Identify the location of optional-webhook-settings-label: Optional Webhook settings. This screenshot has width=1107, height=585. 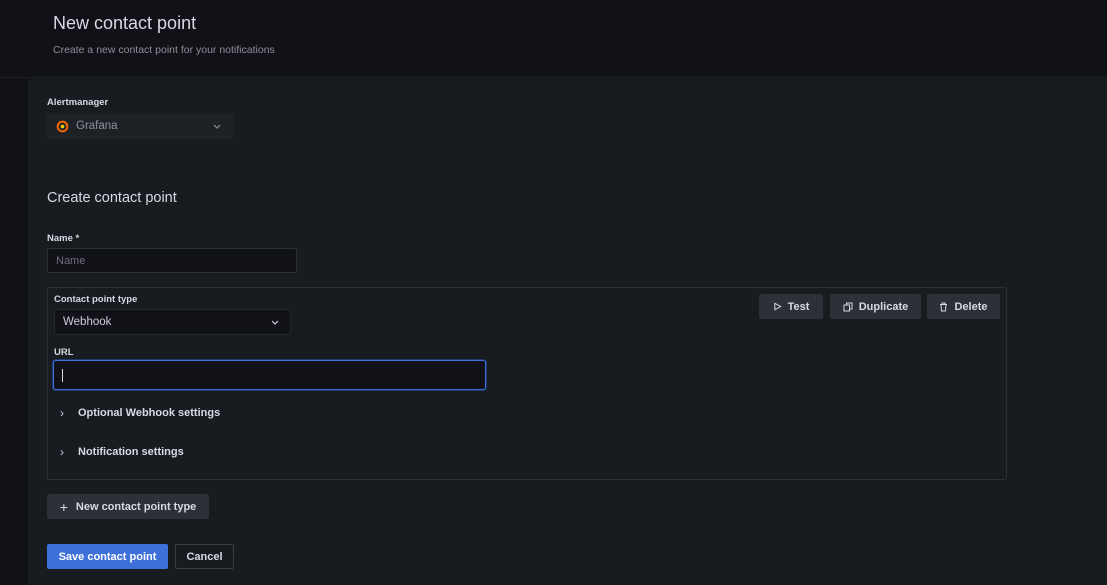
(149, 413).